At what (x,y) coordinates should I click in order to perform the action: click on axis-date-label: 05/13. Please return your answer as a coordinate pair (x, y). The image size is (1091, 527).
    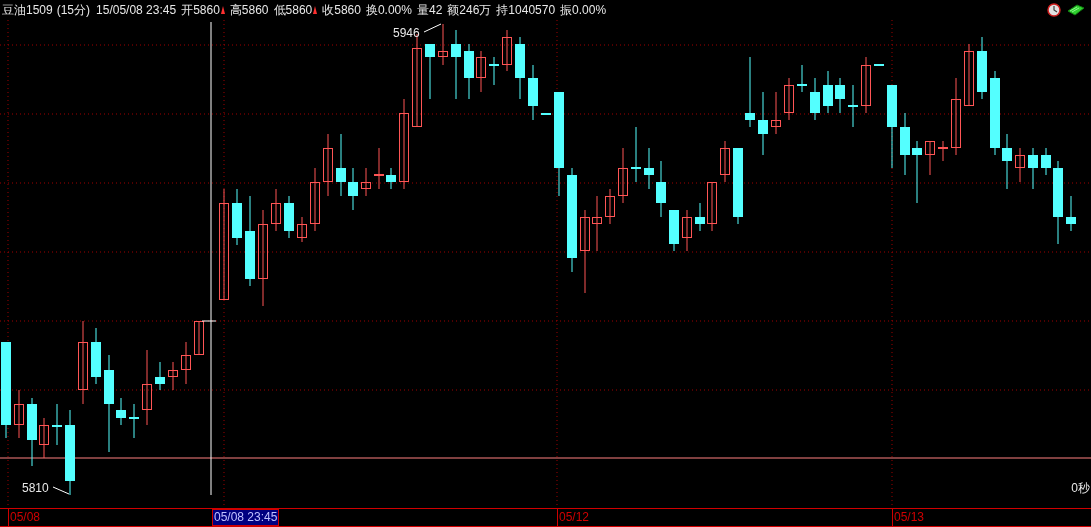
    Looking at the image, I should click on (908, 517).